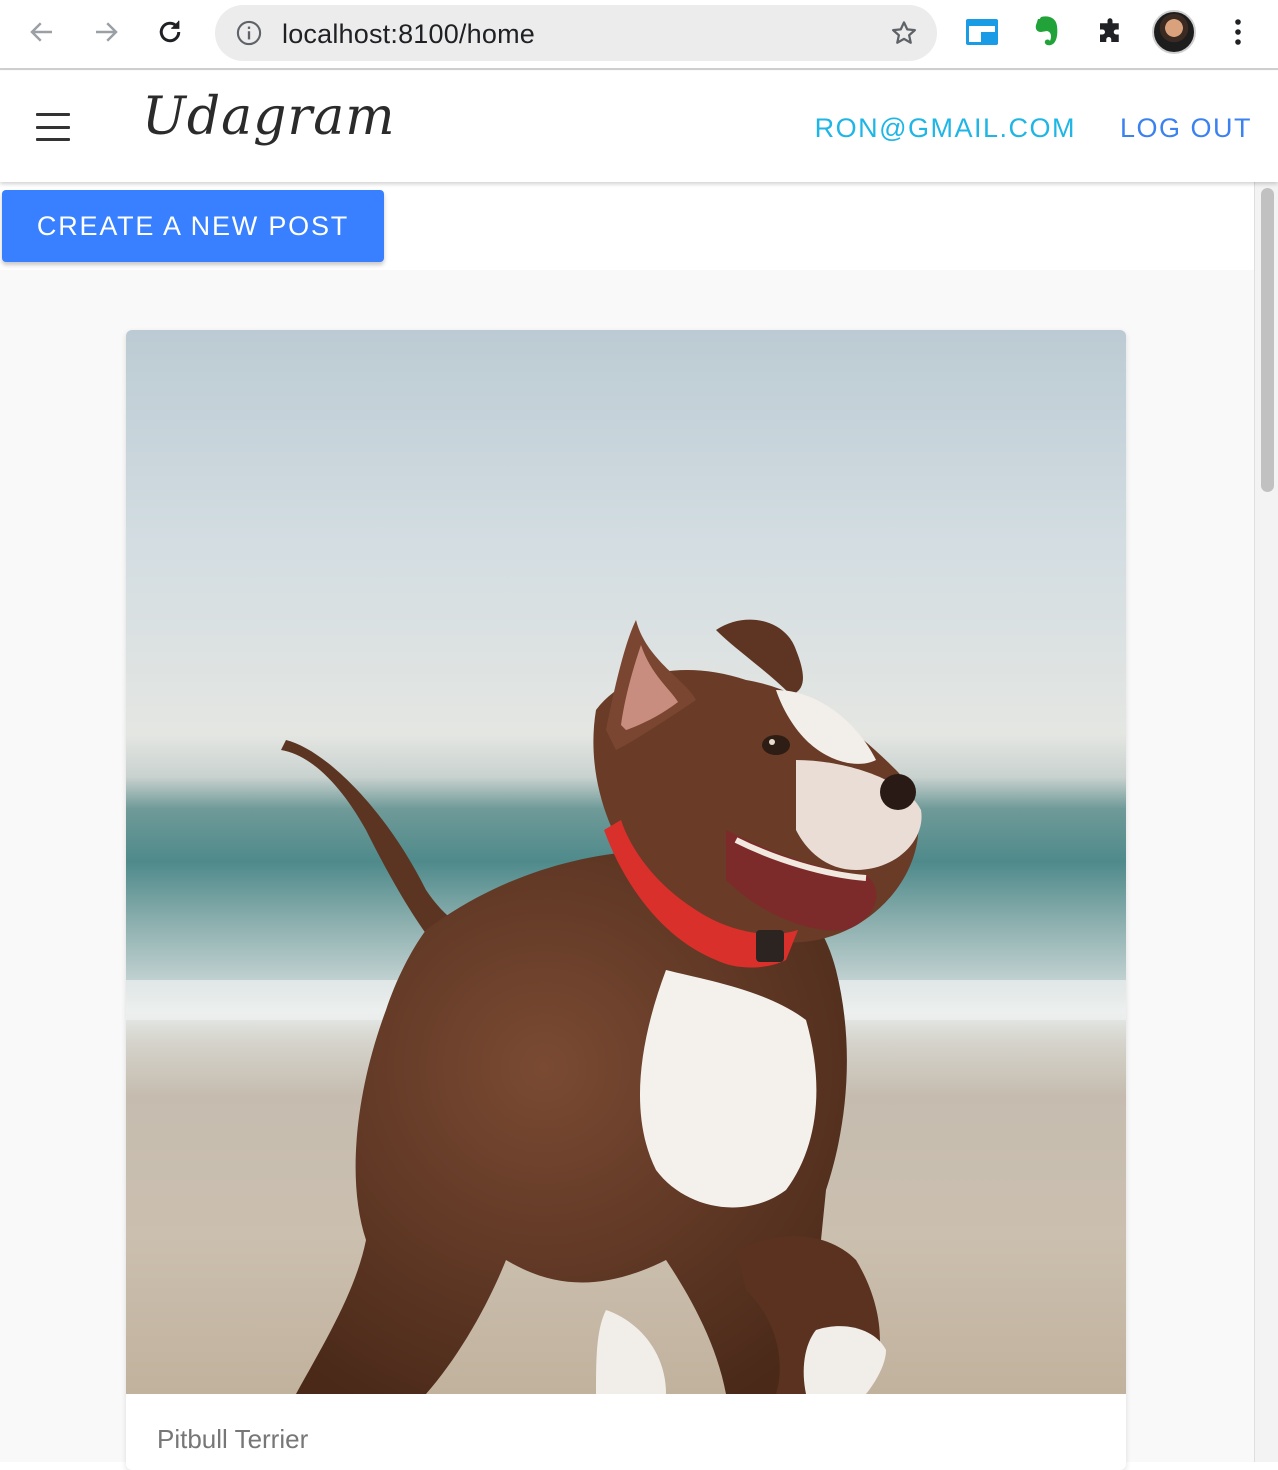 The height and width of the screenshot is (1470, 1278). I want to click on reload-button, so click(170, 32).